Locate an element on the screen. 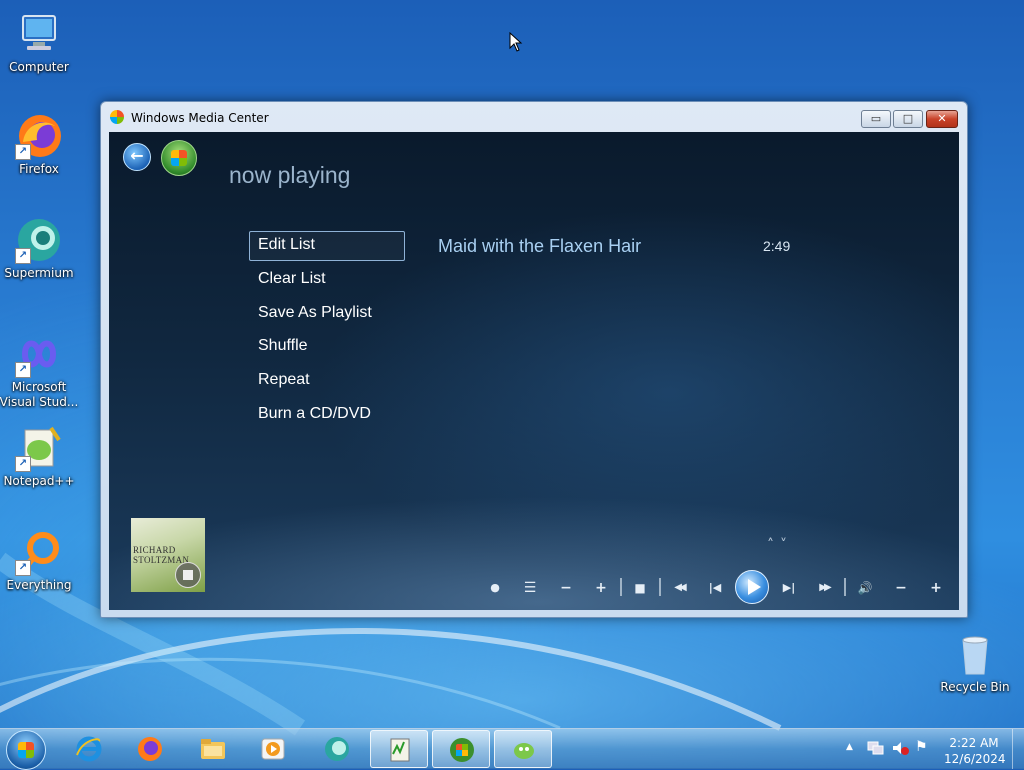 The height and width of the screenshot is (770, 1024). volume-down-button: − is located at coordinates (901, 588).